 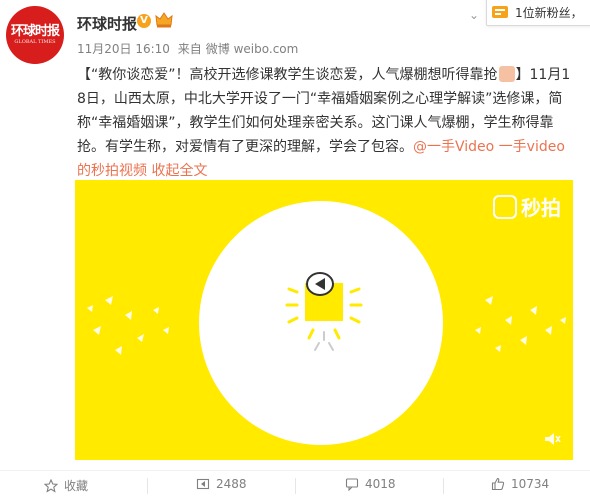 I want to click on favorite-label: 收藏, so click(x=76, y=486).